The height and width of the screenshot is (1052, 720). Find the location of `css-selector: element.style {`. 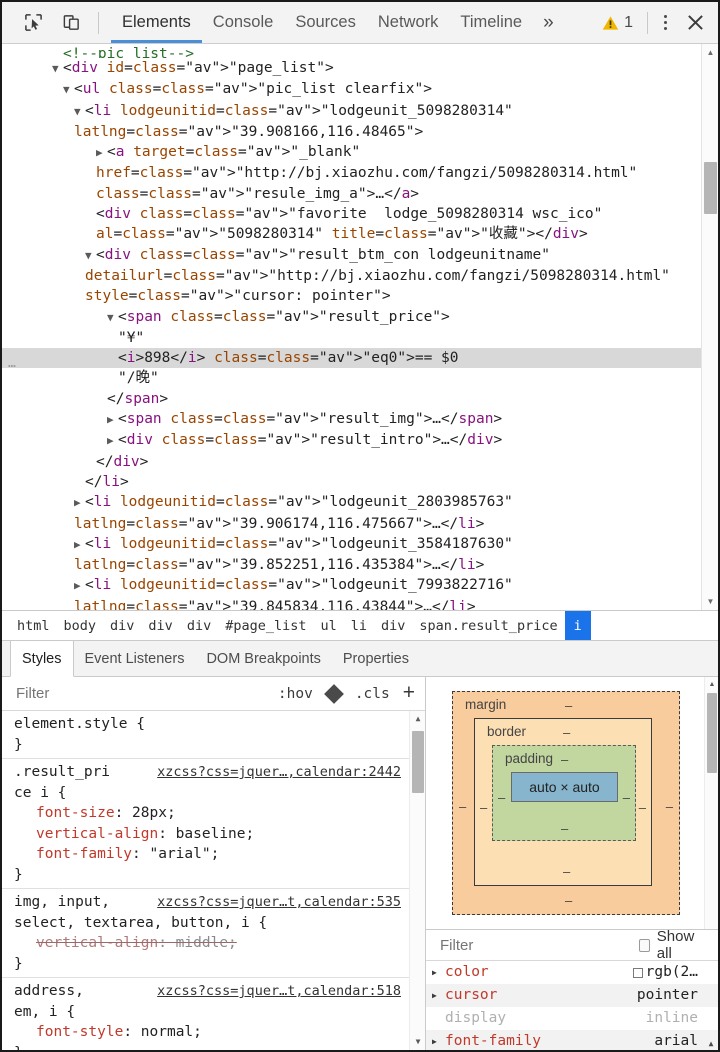

css-selector: element.style { is located at coordinates (79, 724).